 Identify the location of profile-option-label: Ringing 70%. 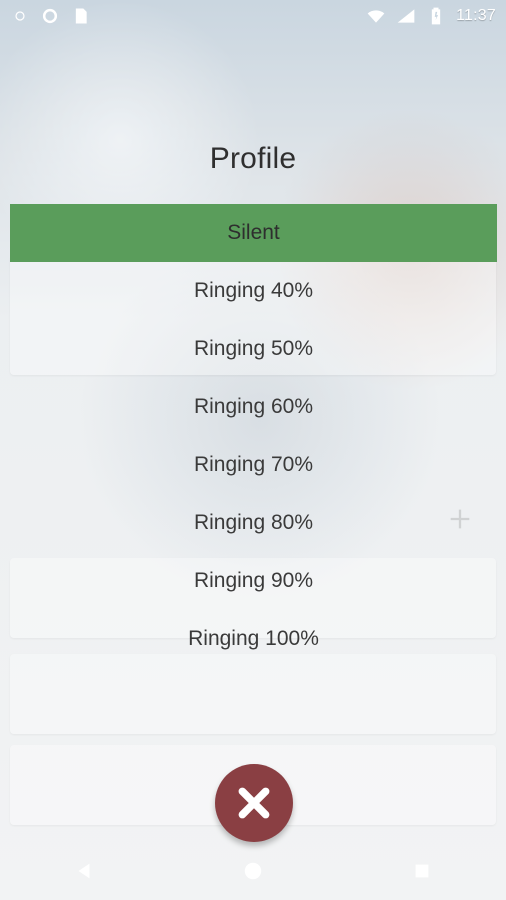
(253, 464).